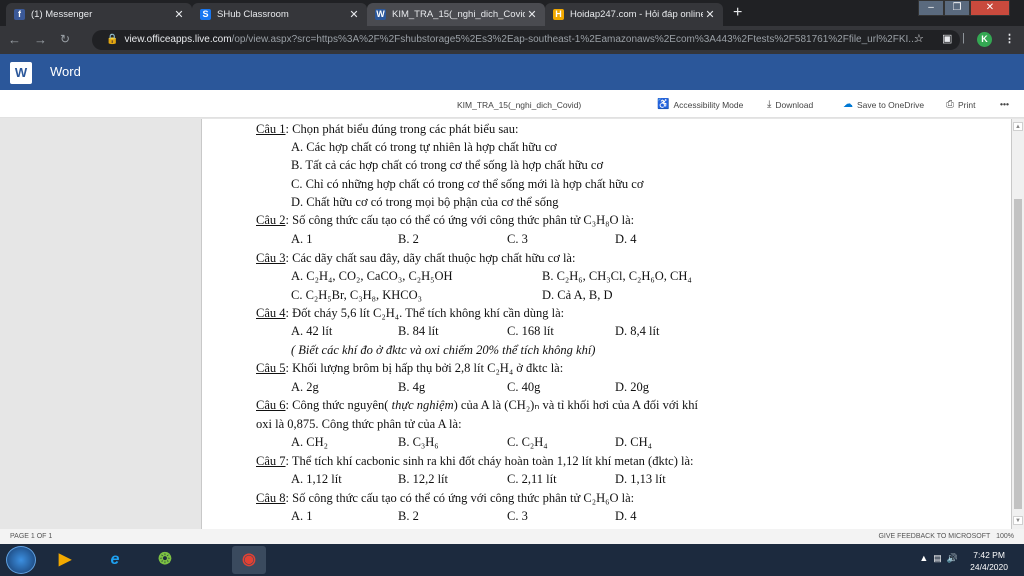 The height and width of the screenshot is (576, 1024). I want to click on media-player-icon: ▶, so click(65, 560).